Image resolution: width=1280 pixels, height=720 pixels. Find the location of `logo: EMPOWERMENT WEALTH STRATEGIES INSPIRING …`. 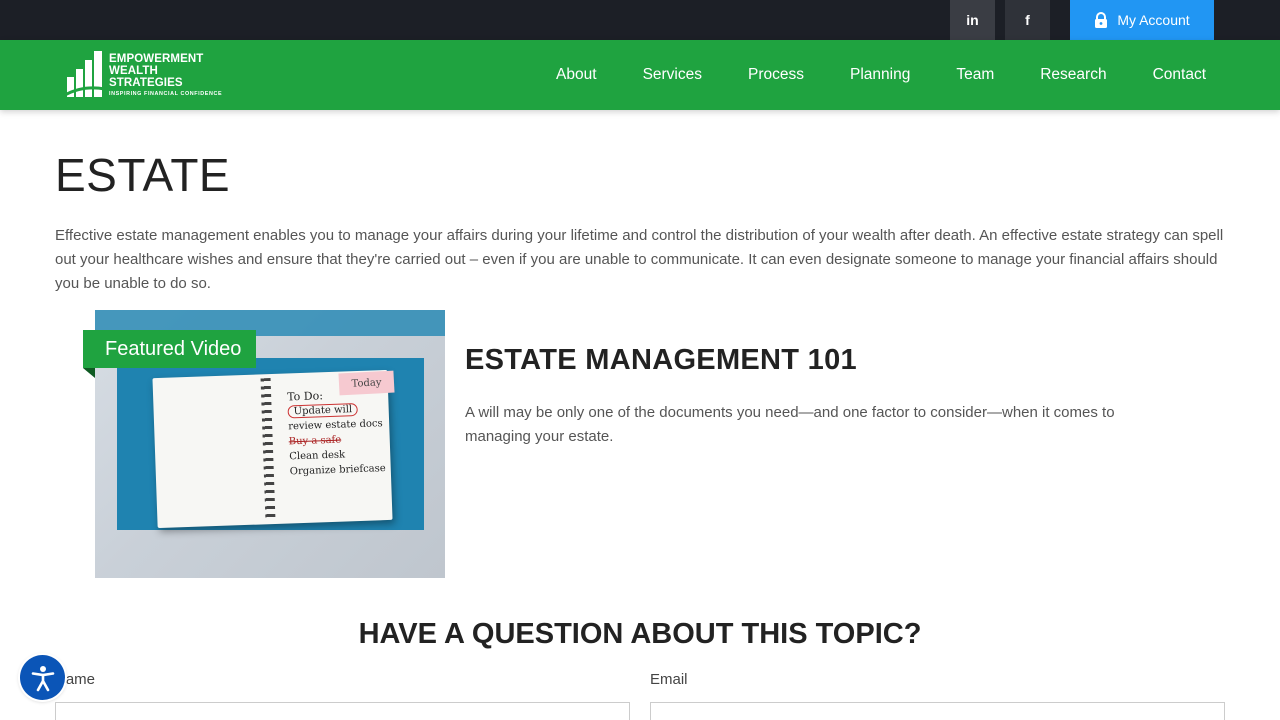

logo: EMPOWERMENT WEALTH STRATEGIES INSPIRING … is located at coordinates (145, 75).